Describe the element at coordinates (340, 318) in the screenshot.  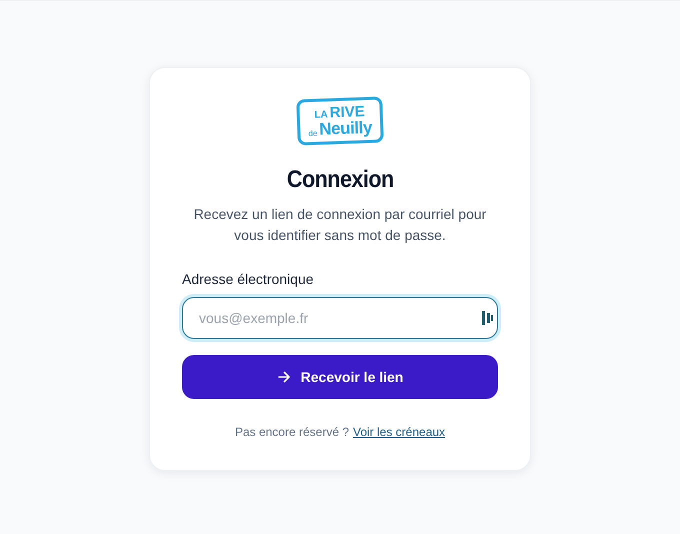
I see `email-field: vous@exemple.fr` at that location.